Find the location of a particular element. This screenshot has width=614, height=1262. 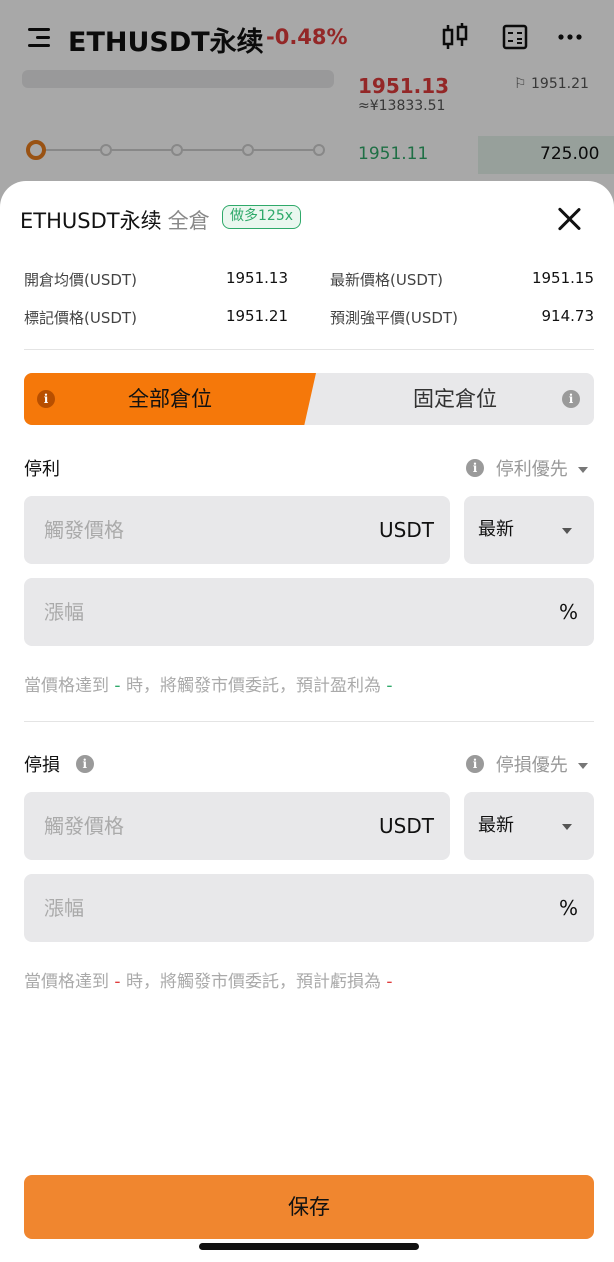

stop-loss-title-row: 停損 i is located at coordinates (59, 764).